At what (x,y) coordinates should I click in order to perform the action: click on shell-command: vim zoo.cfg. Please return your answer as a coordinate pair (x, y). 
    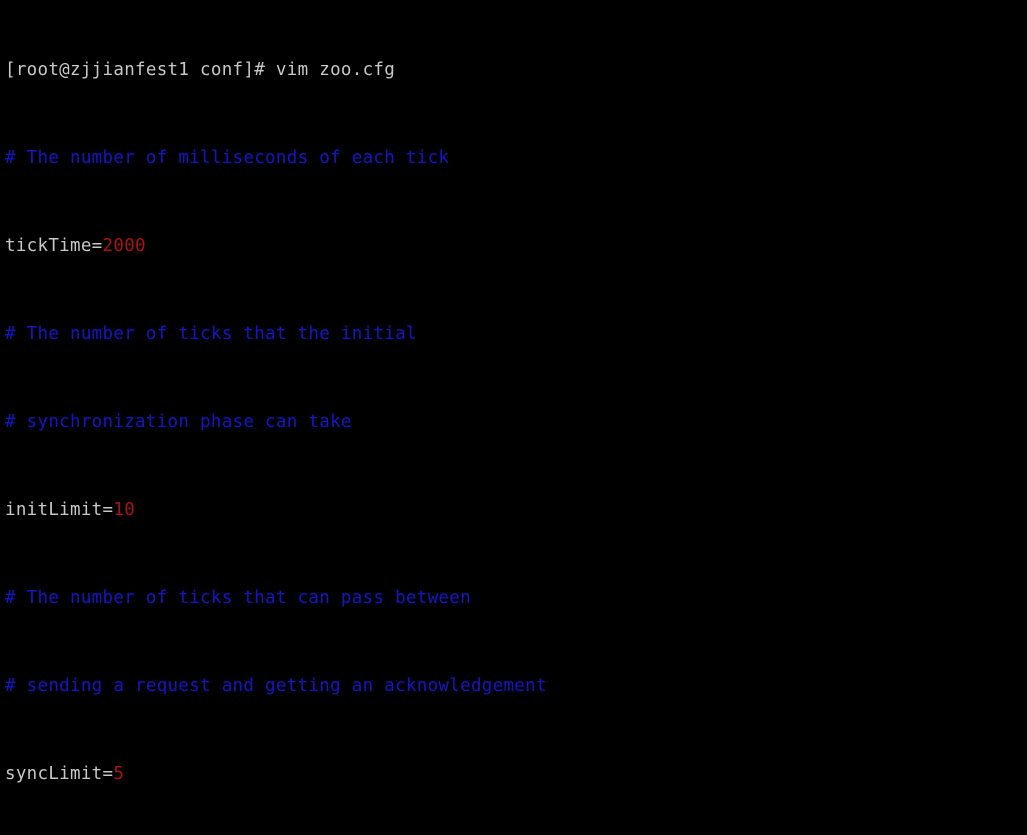
    Looking at the image, I should click on (330, 70).